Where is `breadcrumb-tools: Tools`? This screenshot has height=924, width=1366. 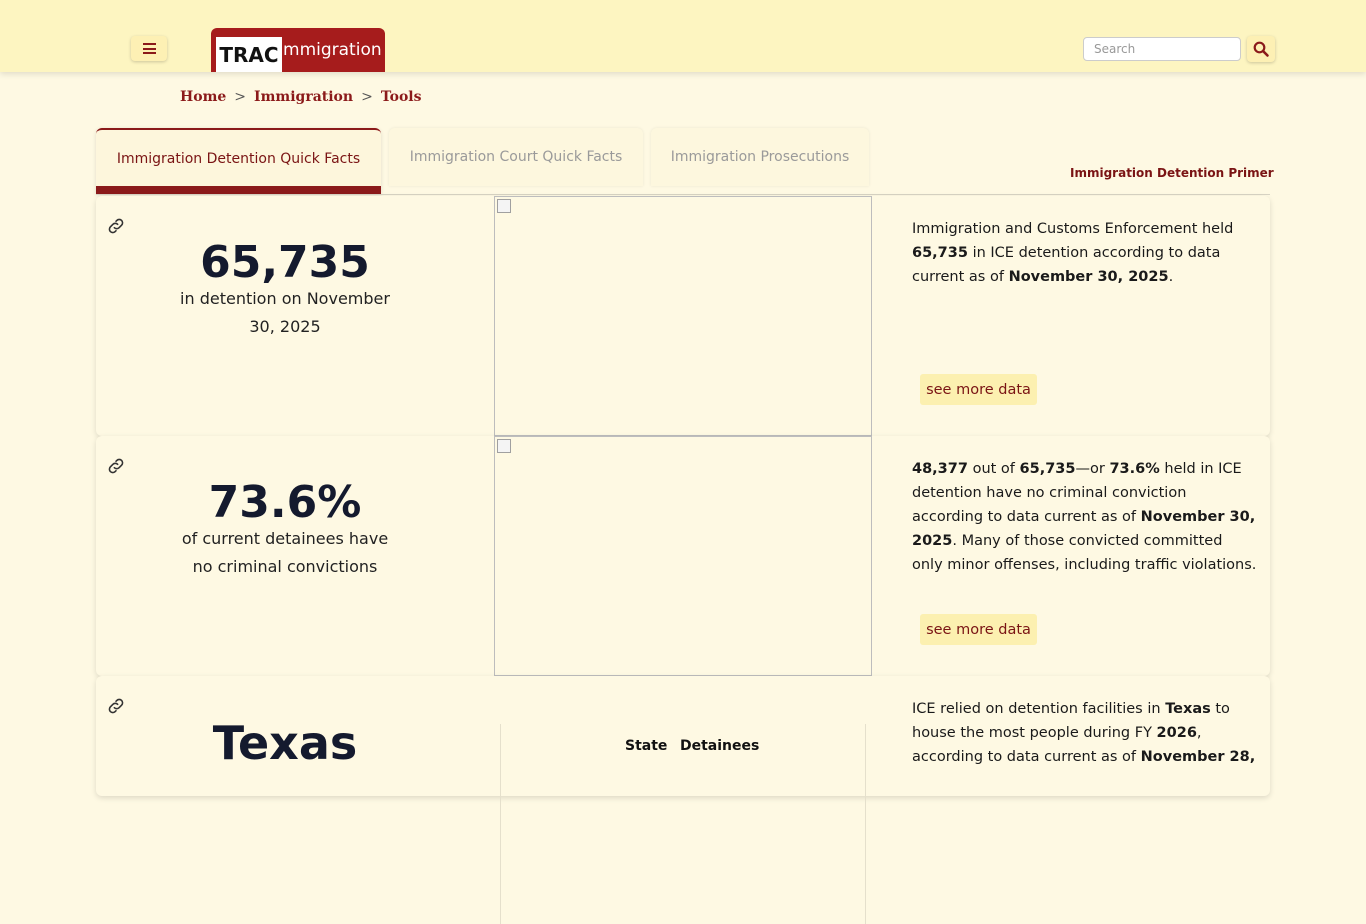 breadcrumb-tools: Tools is located at coordinates (401, 97).